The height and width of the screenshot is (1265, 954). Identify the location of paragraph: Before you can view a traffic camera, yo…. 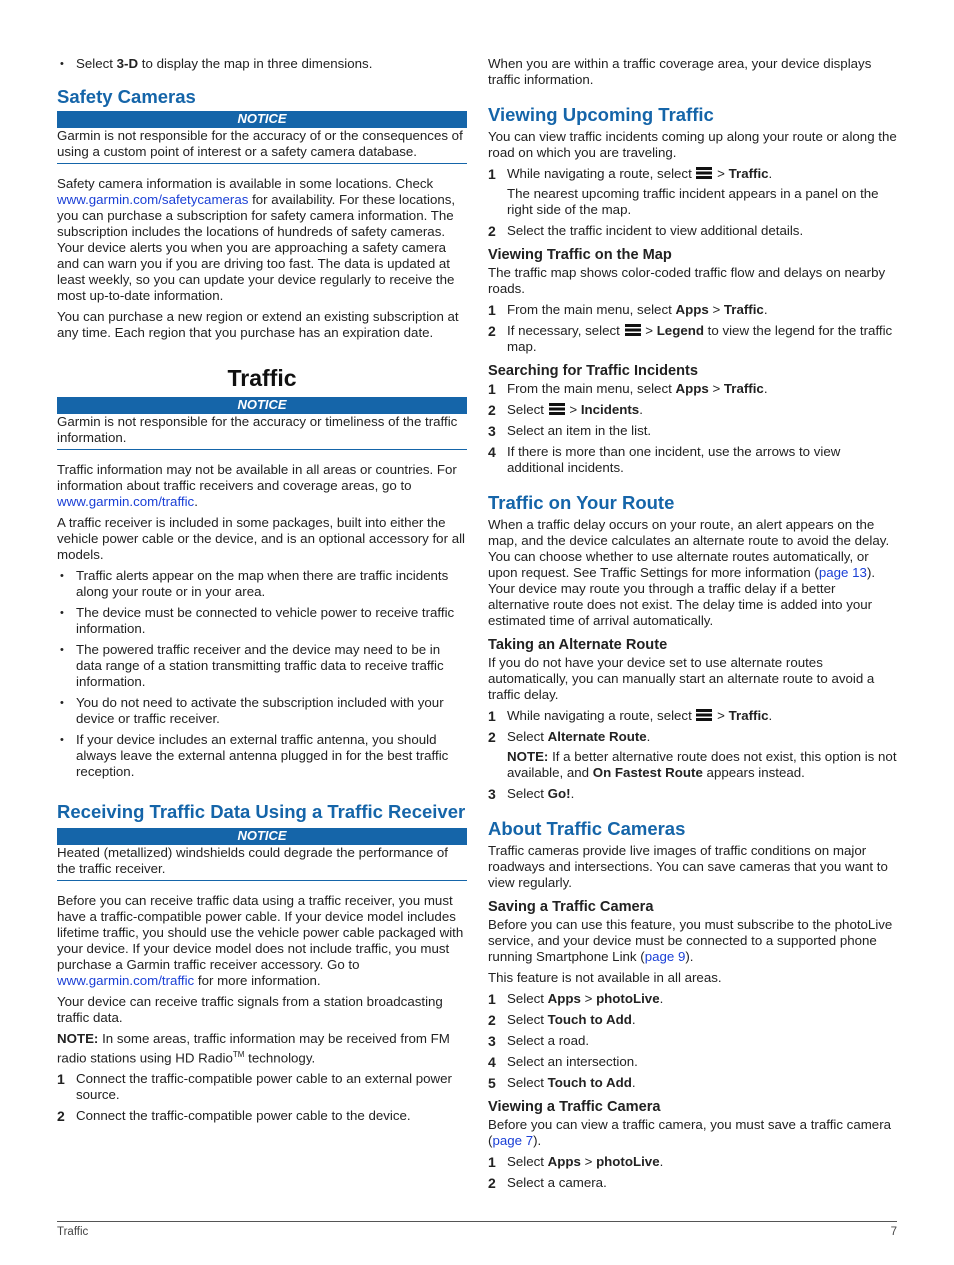
(690, 1132).